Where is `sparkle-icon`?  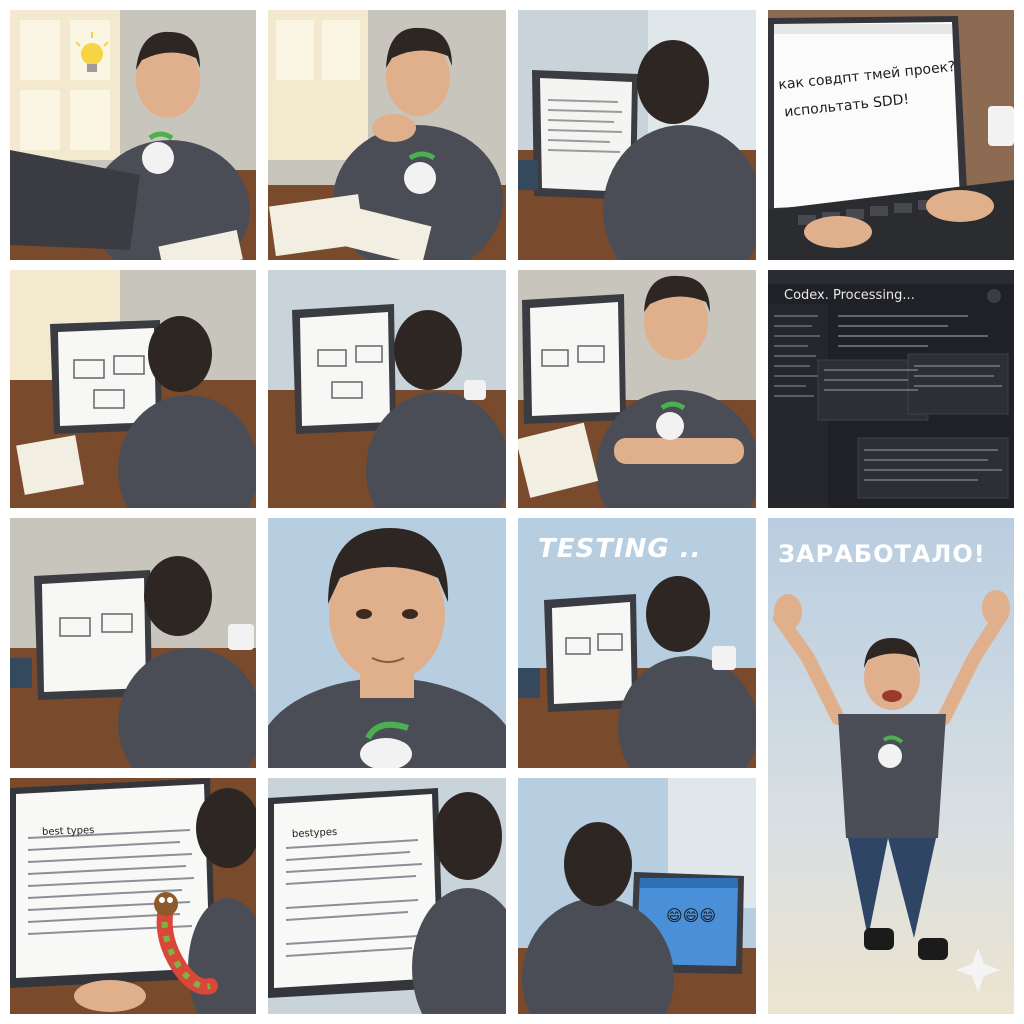
sparkle-icon is located at coordinates (978, 970).